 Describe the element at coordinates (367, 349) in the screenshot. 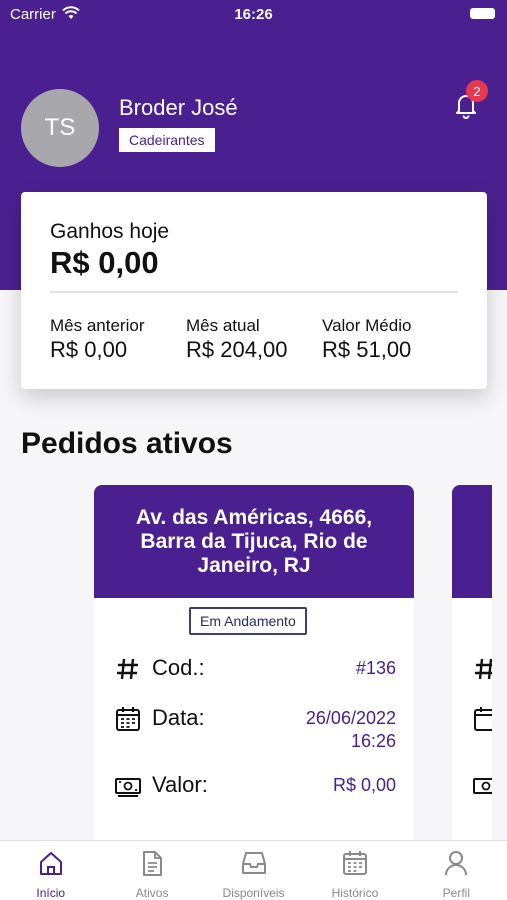

I see `stat-value: R$ 51,00` at that location.